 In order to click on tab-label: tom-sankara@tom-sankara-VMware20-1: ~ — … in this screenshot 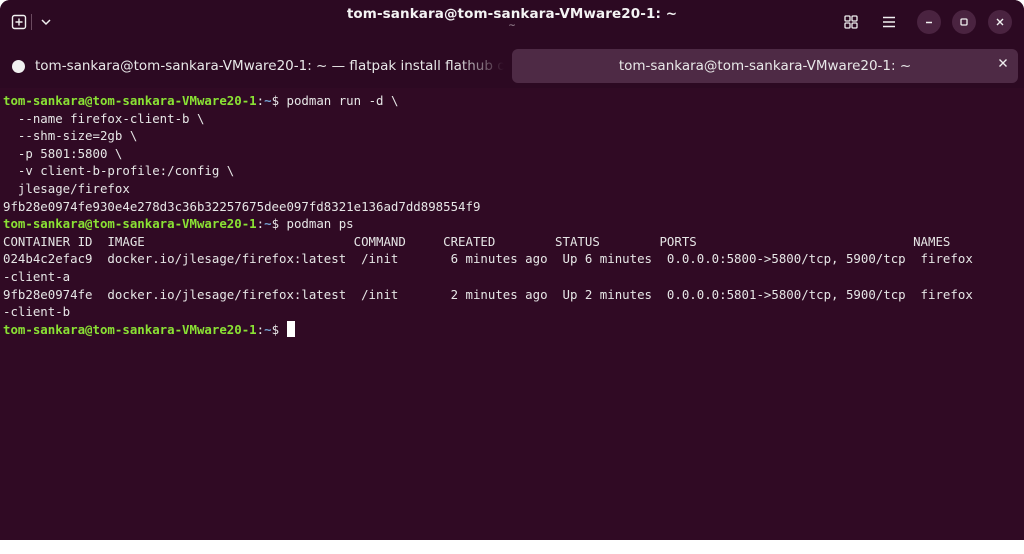, I will do `click(269, 66)`.